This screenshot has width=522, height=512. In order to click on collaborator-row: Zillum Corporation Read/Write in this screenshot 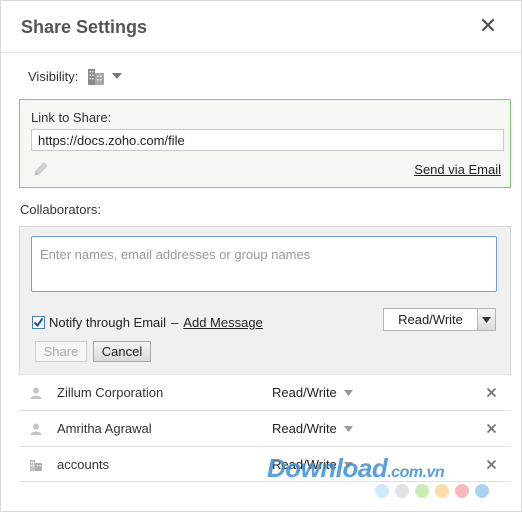, I will do `click(265, 392)`.